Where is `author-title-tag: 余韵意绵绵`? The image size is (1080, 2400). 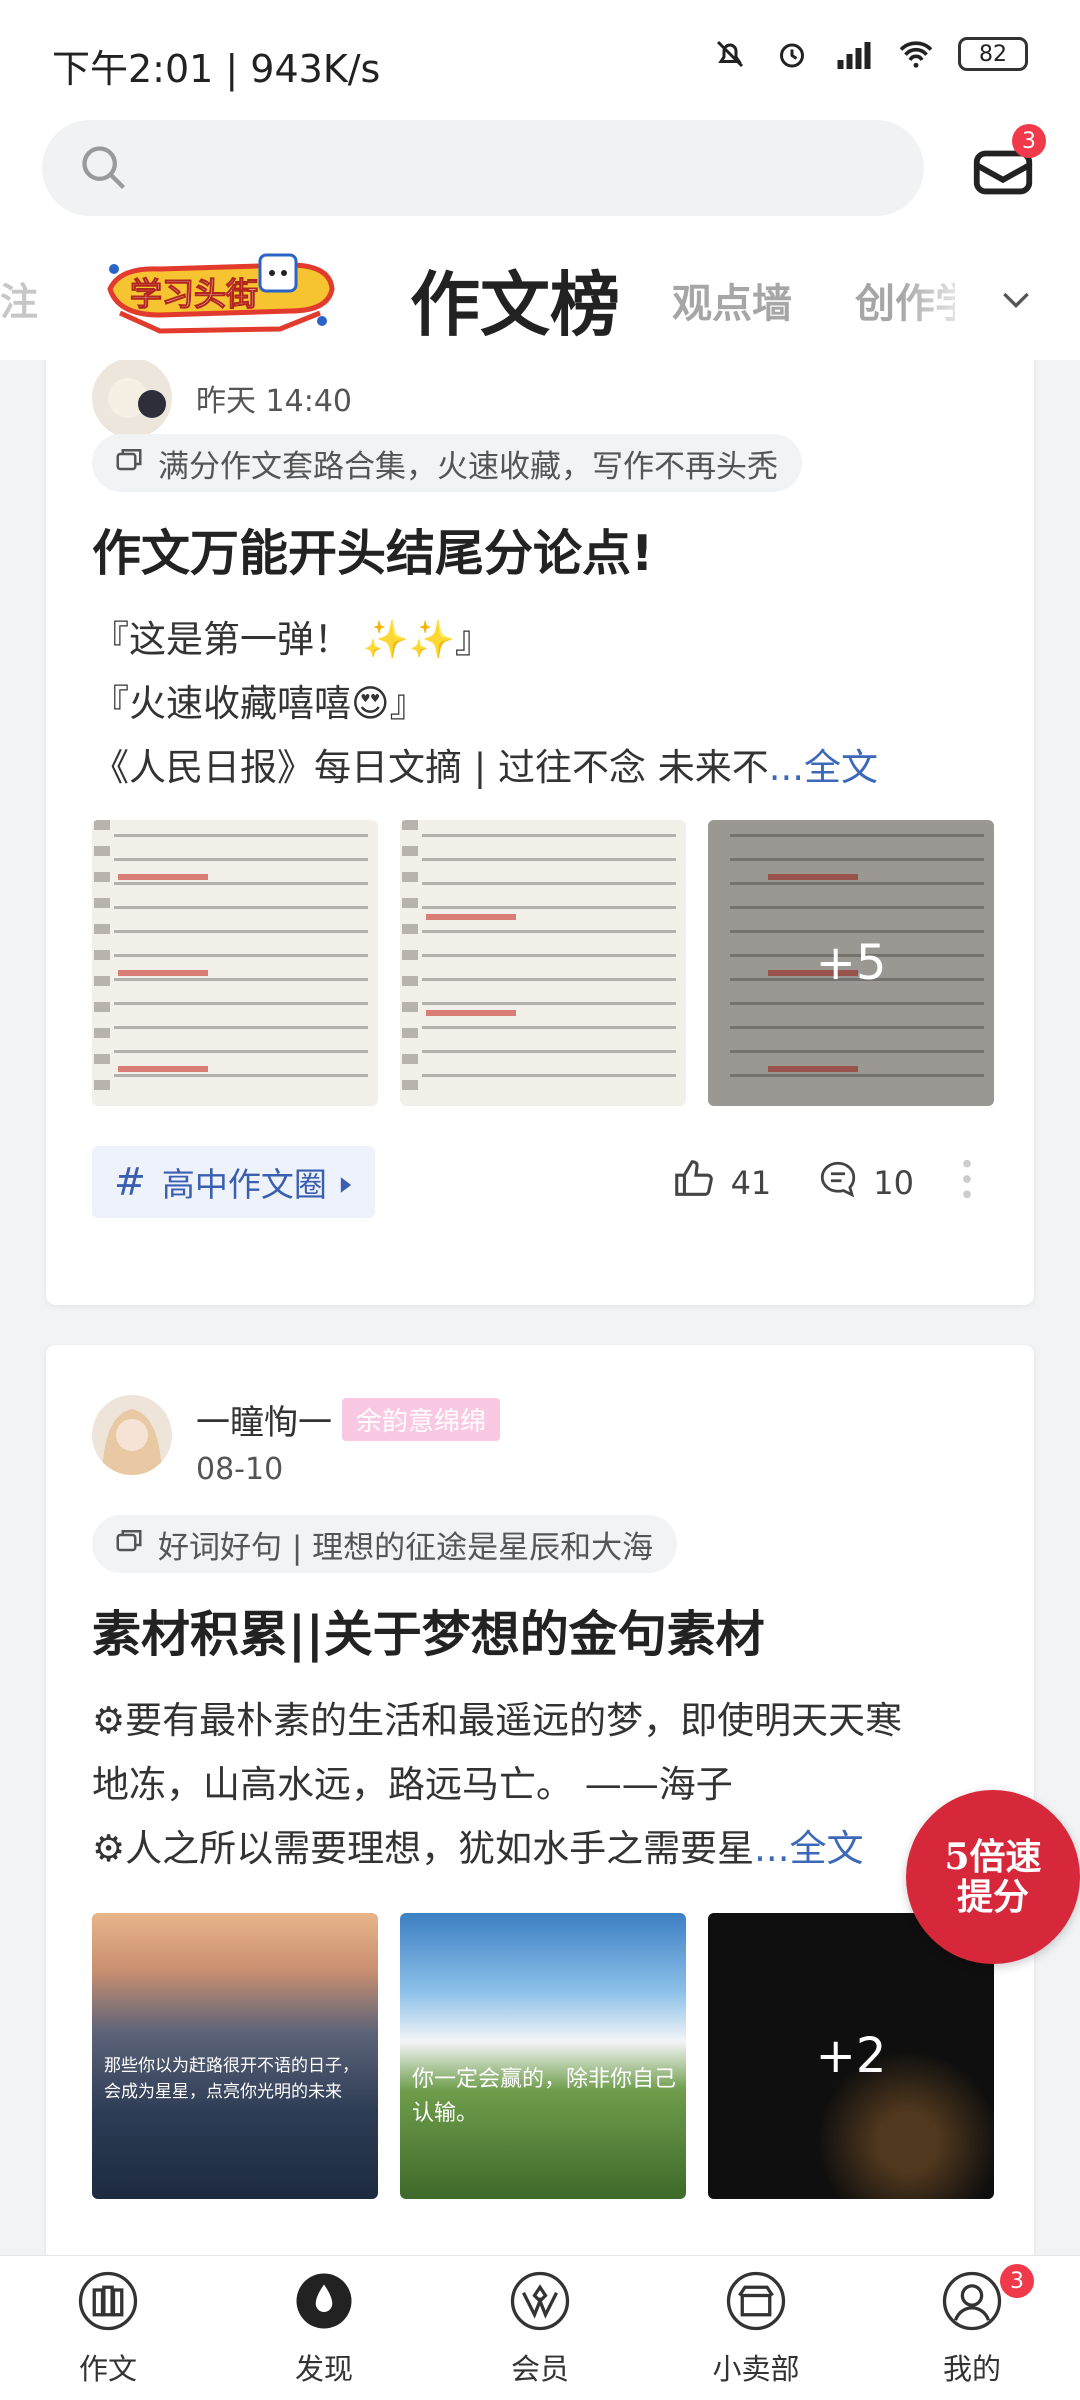
author-title-tag: 余韵意绵绵 is located at coordinates (421, 1419).